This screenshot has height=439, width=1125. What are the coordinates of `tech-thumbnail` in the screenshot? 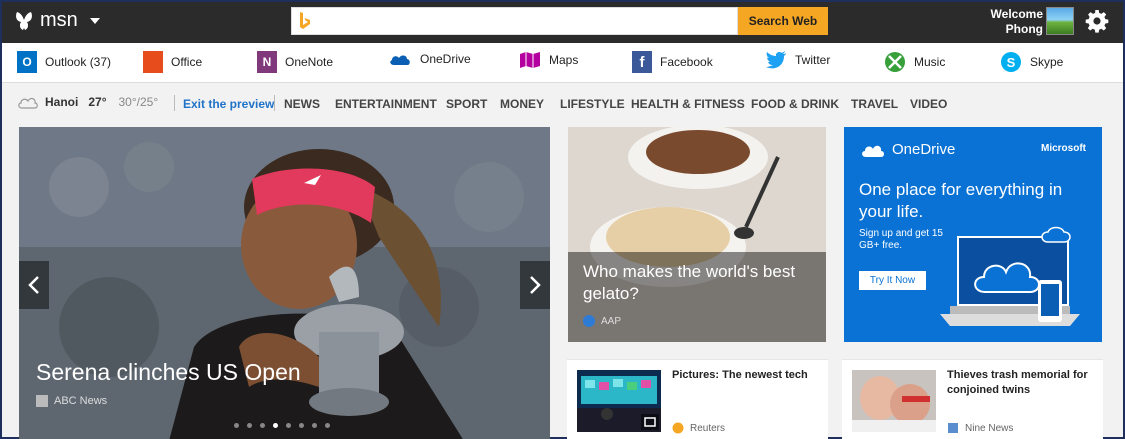 It's located at (619, 401).